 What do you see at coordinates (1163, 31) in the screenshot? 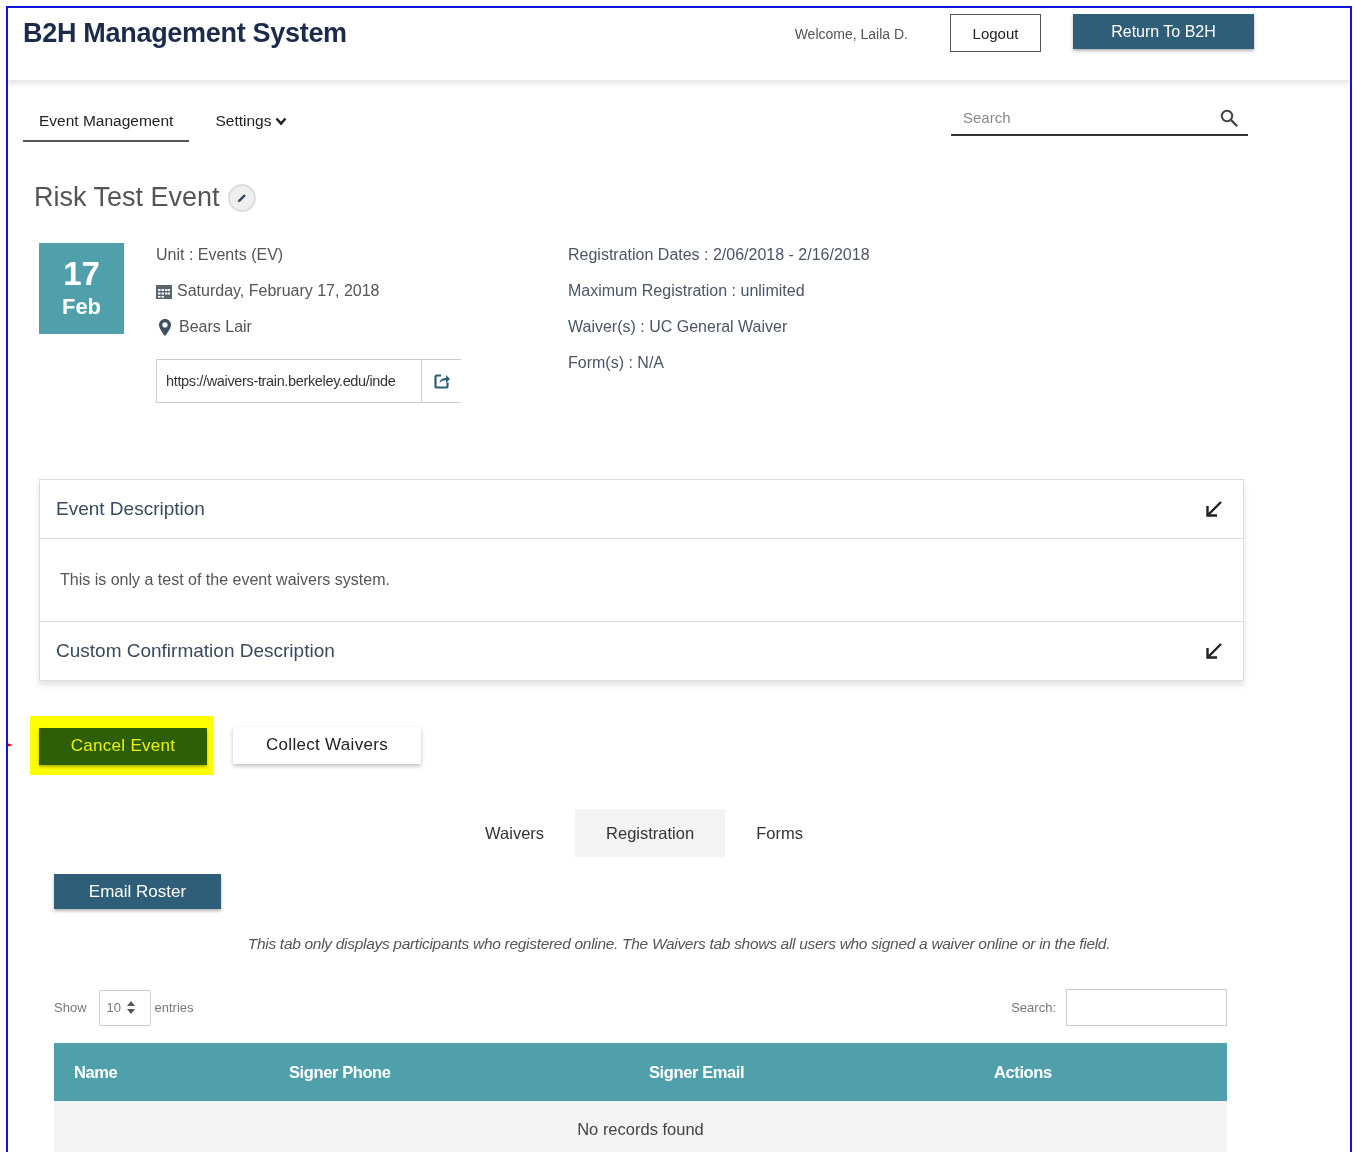
I see `return-button: Return To B2H` at bounding box center [1163, 31].